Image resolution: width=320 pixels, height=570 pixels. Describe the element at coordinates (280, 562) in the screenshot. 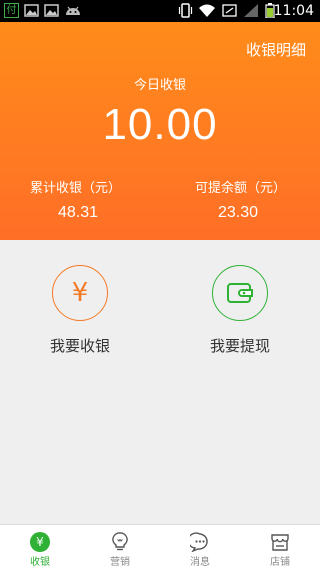

I see `tab-store-label: 店铺` at that location.